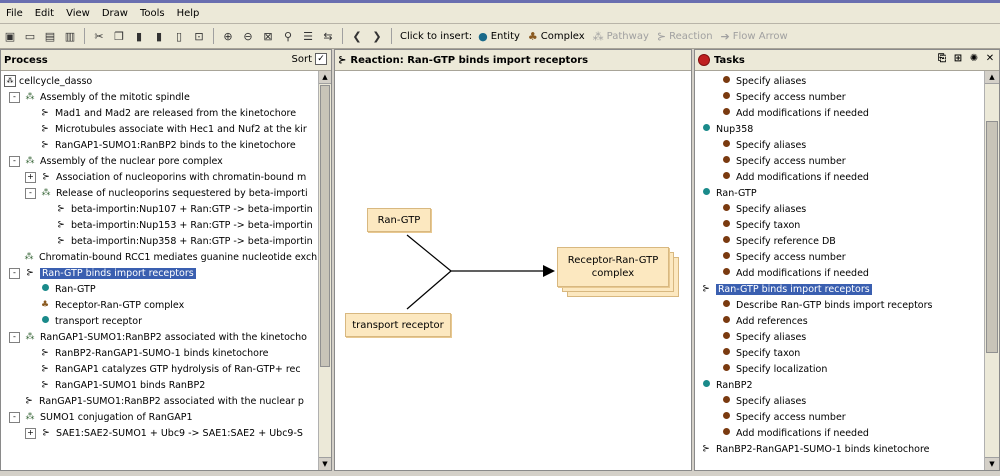 This screenshot has height=476, width=1000. Describe the element at coordinates (119, 36) in the screenshot. I see `copy-icon: ❐` at that location.